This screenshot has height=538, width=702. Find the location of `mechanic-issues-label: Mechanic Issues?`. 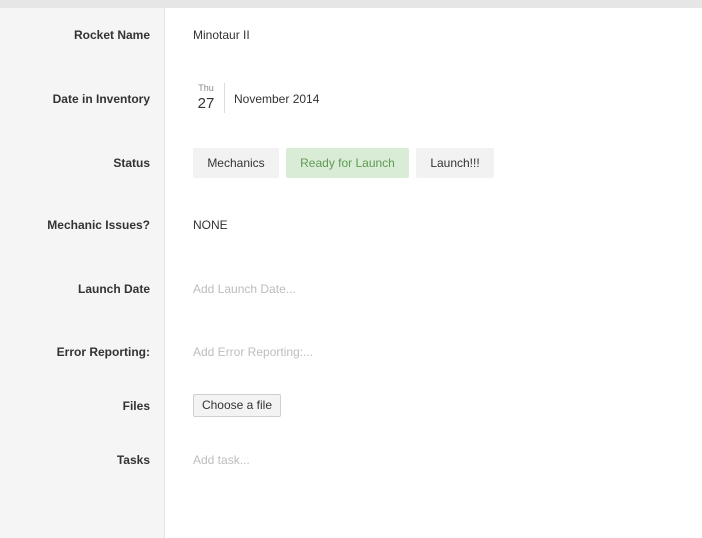

mechanic-issues-label: Mechanic Issues? is located at coordinates (98, 225).